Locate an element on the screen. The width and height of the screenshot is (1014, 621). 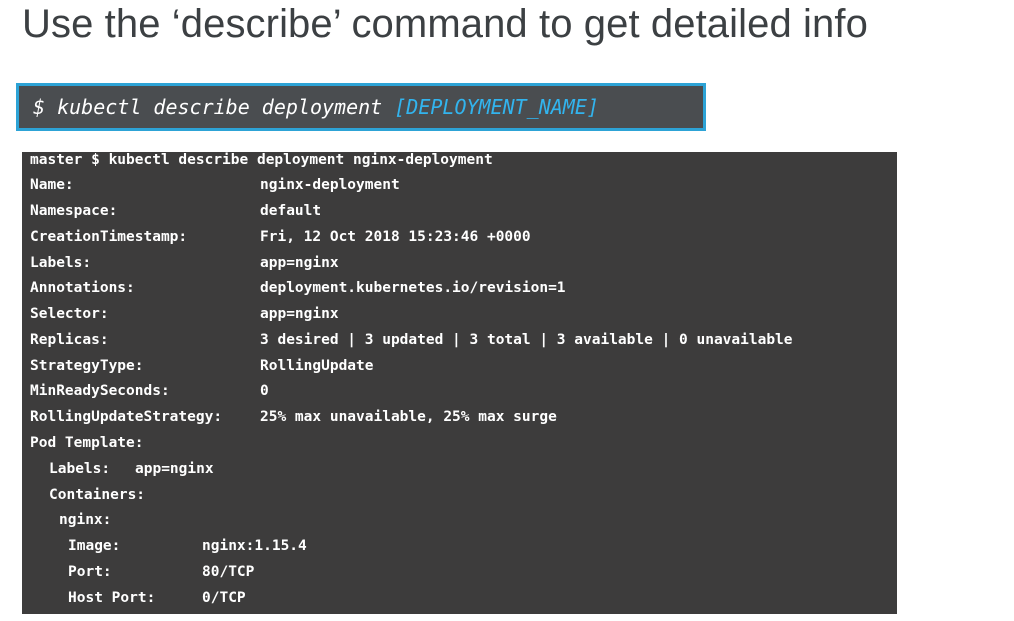
field-value: nginx:1.15.4 is located at coordinates (254, 546).